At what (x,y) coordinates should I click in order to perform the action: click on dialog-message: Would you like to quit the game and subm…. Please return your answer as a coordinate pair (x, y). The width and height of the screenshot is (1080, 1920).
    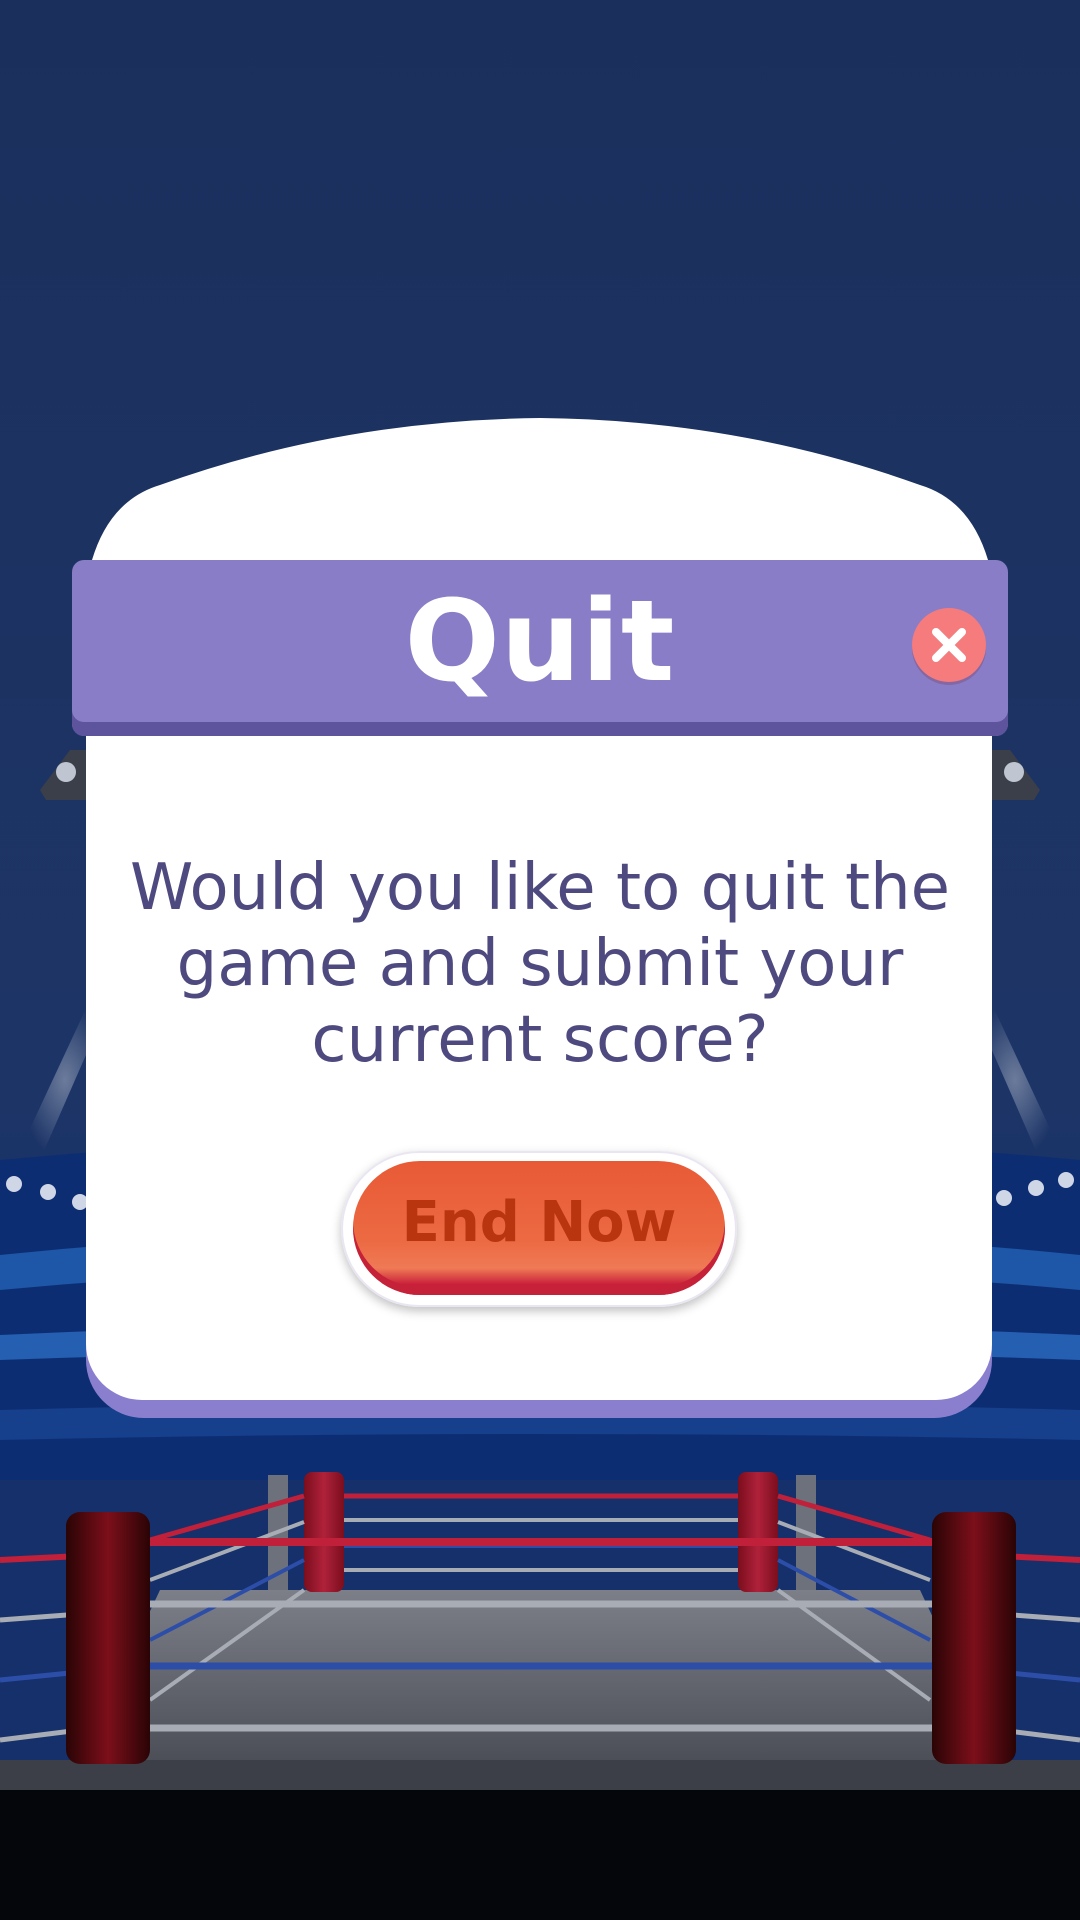
    Looking at the image, I should click on (540, 964).